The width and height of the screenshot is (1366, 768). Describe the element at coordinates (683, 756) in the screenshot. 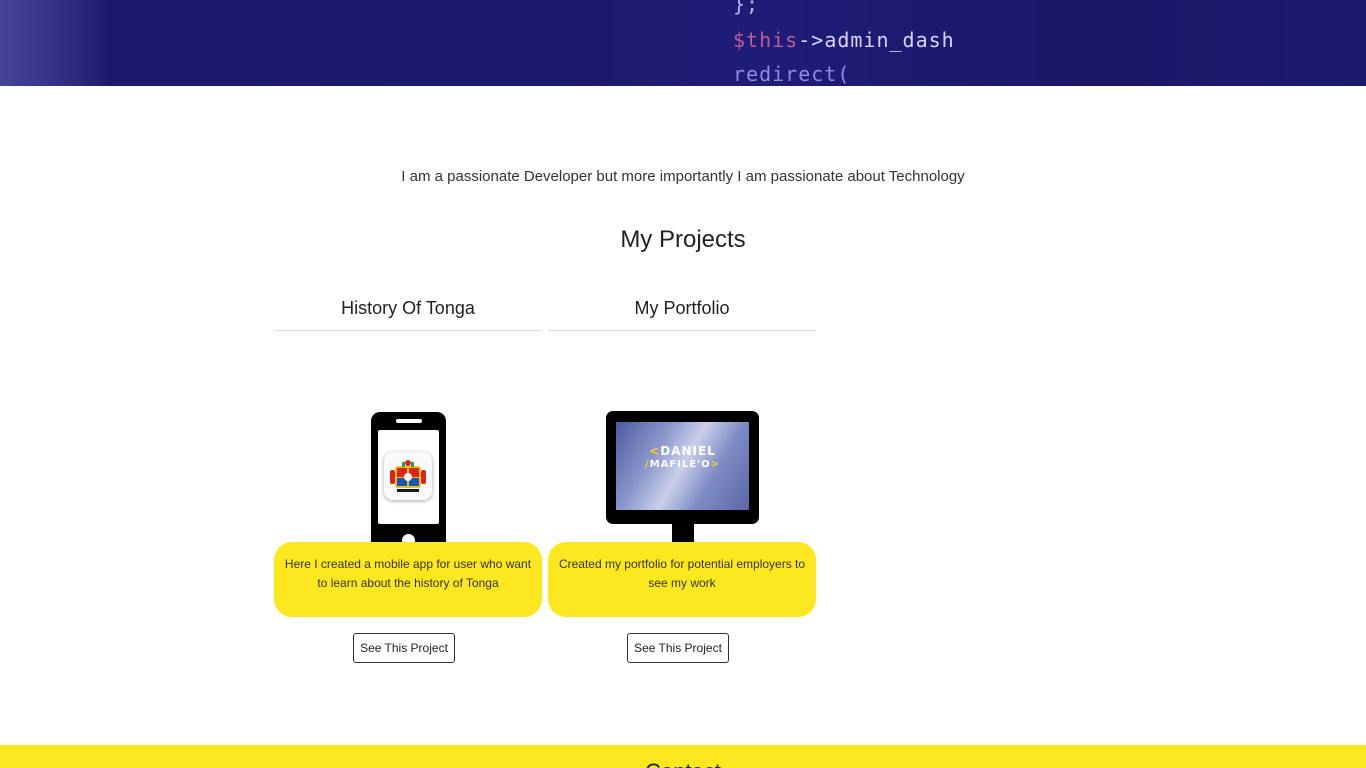

I see `contact-section: Contact` at that location.